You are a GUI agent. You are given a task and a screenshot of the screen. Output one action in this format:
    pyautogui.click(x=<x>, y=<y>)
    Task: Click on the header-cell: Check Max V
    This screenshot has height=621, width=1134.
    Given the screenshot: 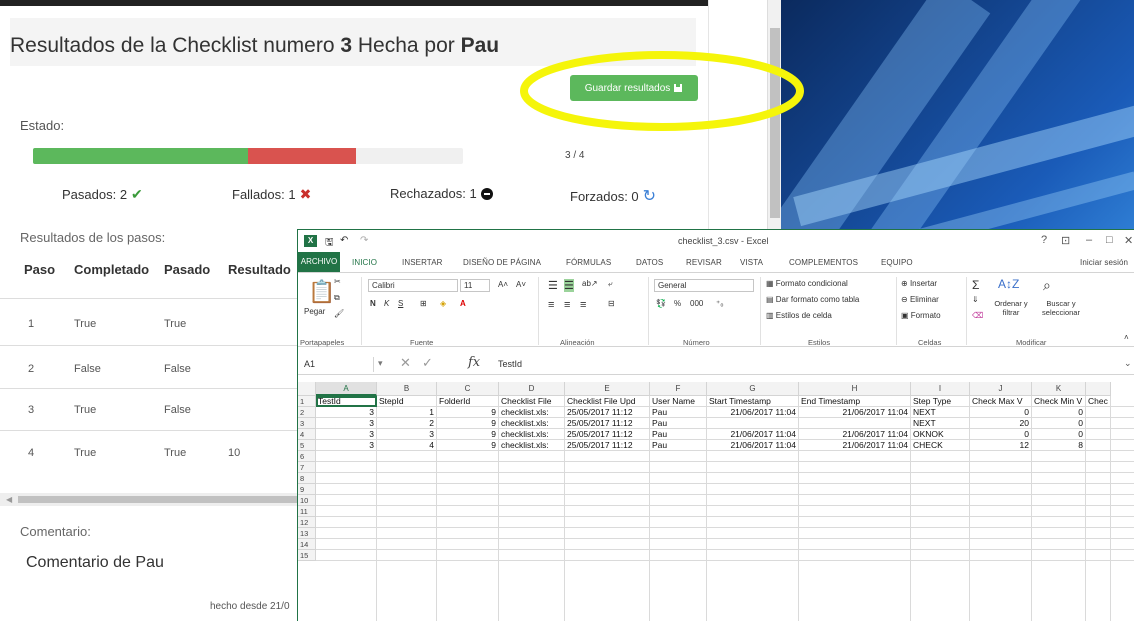 What is the action you would take?
    pyautogui.click(x=1001, y=401)
    